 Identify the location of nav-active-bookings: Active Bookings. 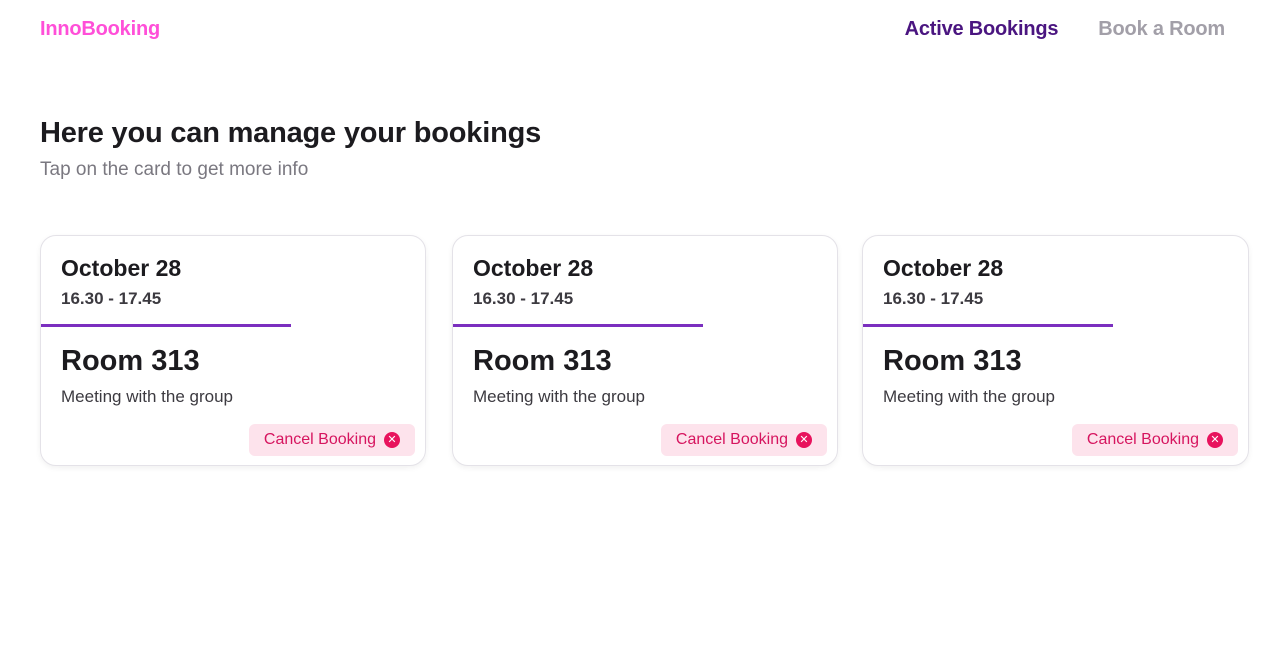
(982, 29).